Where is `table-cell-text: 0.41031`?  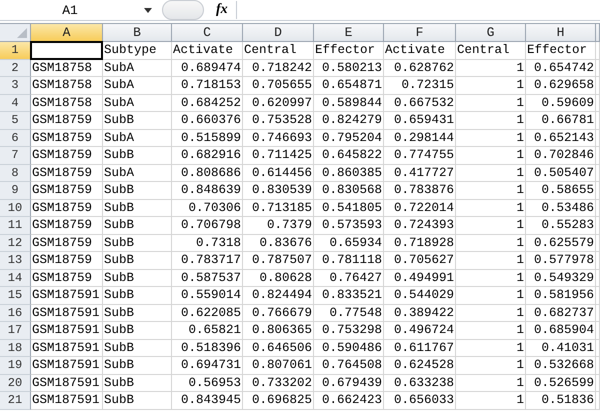
table-cell-text: 0.41031 is located at coordinates (567, 348).